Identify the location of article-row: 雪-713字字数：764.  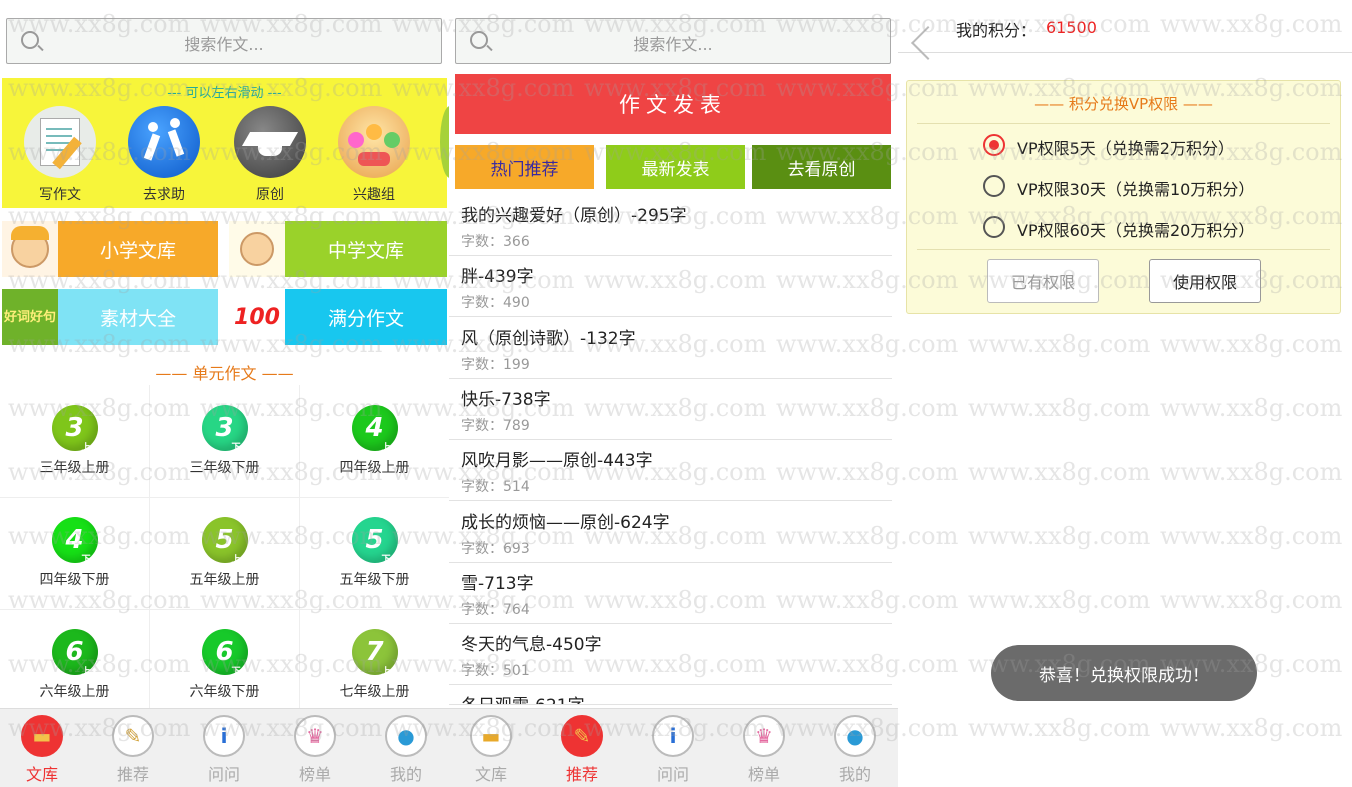
(670, 593).